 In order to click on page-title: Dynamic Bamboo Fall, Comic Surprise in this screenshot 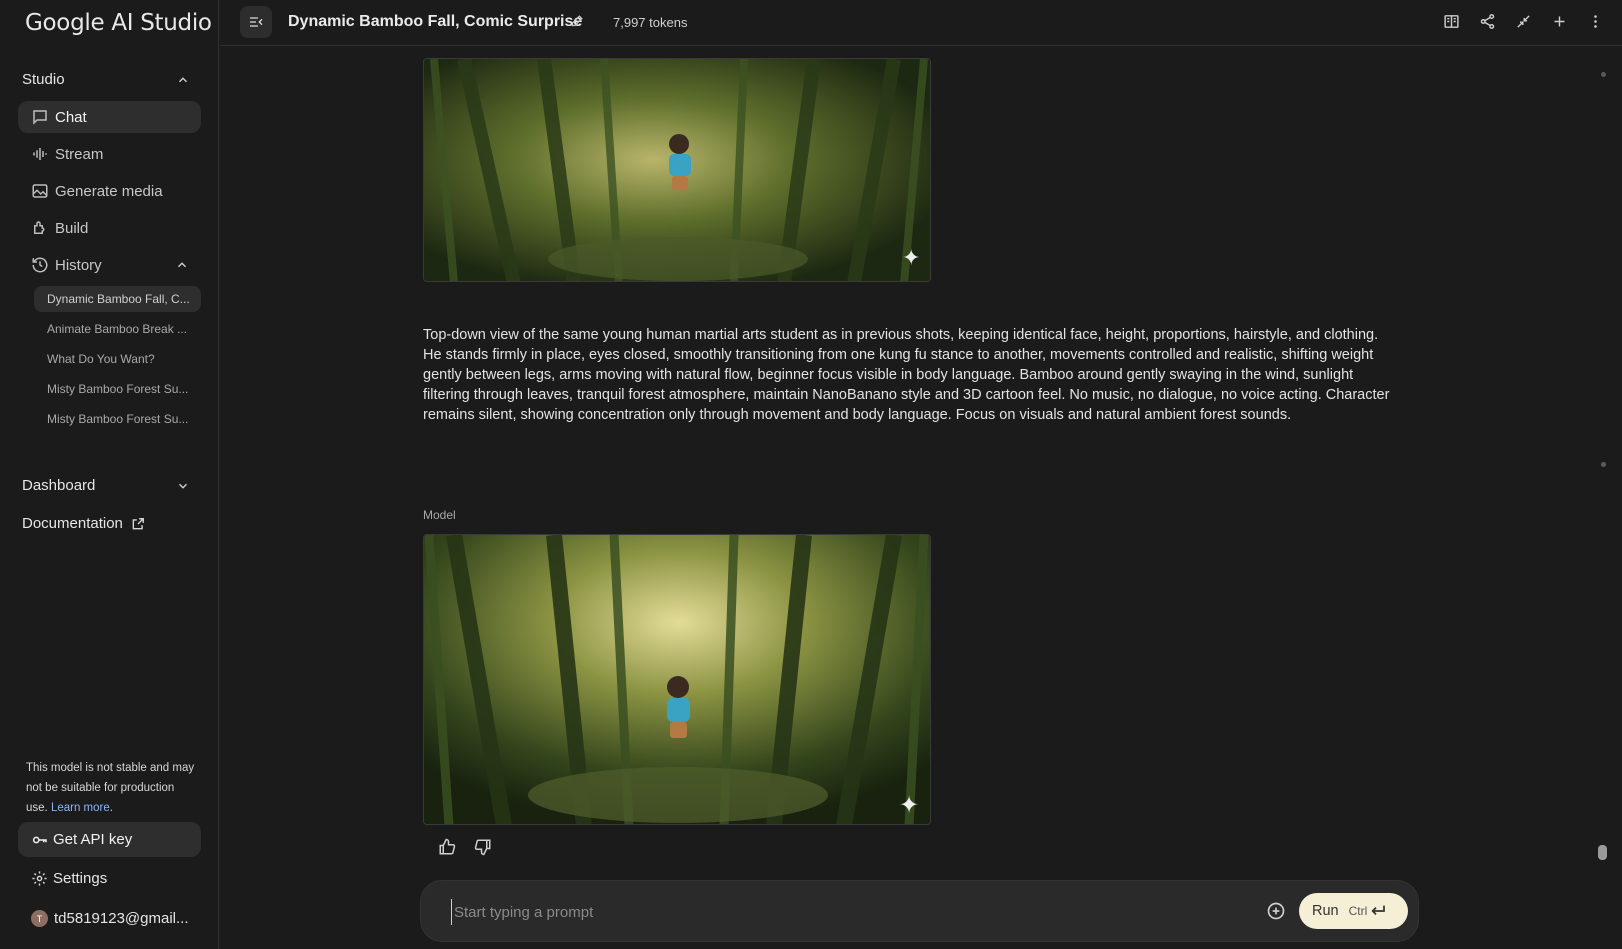, I will do `click(435, 21)`.